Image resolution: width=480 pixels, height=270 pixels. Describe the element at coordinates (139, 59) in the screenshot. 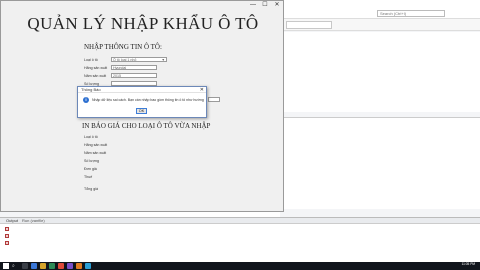

I see `car-type-select: Ô tô loại 1 nhỏ ▼` at that location.